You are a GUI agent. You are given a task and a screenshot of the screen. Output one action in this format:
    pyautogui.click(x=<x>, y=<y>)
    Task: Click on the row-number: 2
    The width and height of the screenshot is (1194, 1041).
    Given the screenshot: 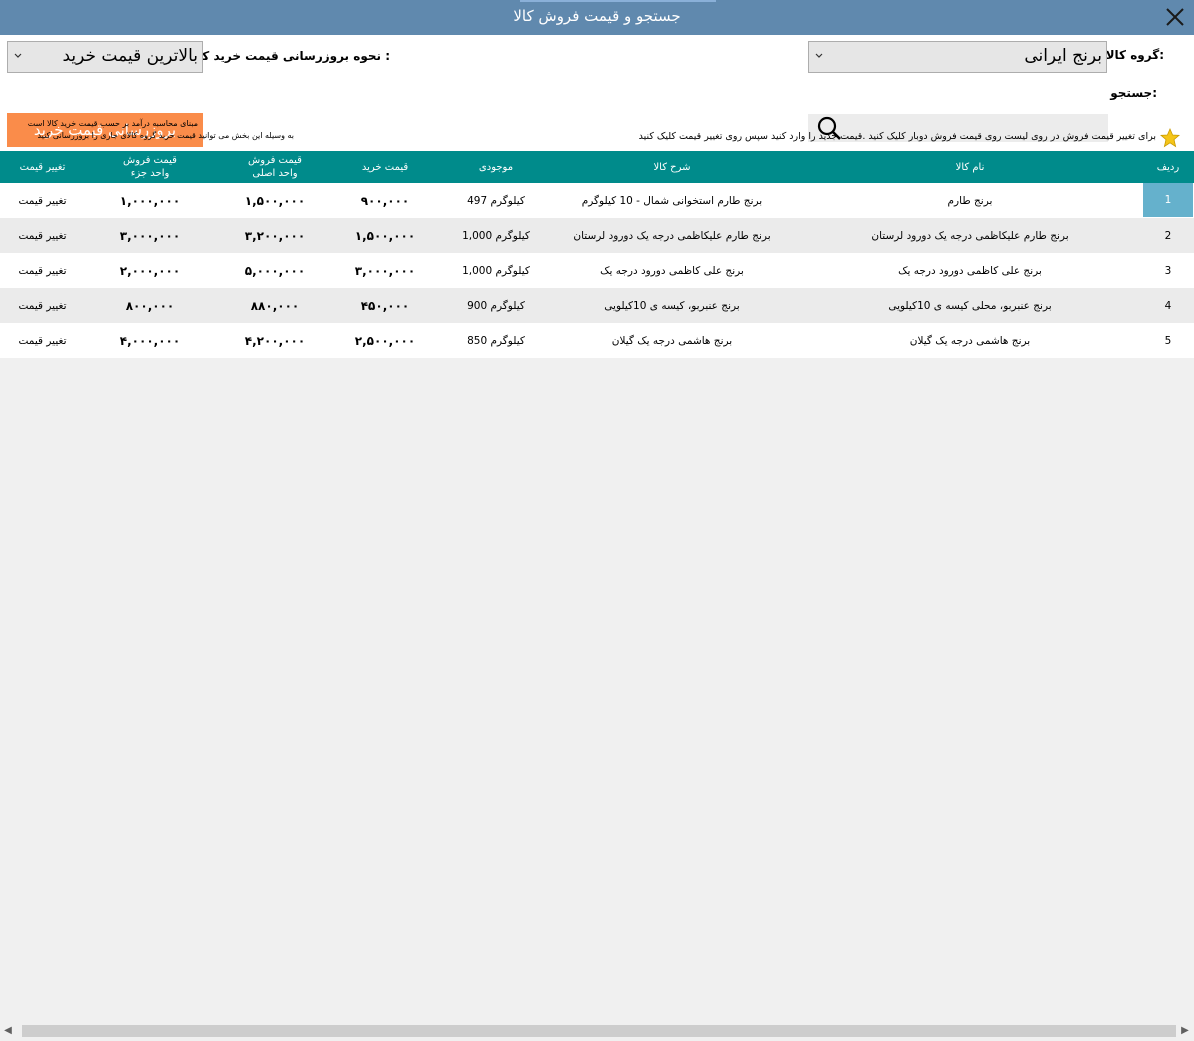 What is the action you would take?
    pyautogui.click(x=1168, y=235)
    